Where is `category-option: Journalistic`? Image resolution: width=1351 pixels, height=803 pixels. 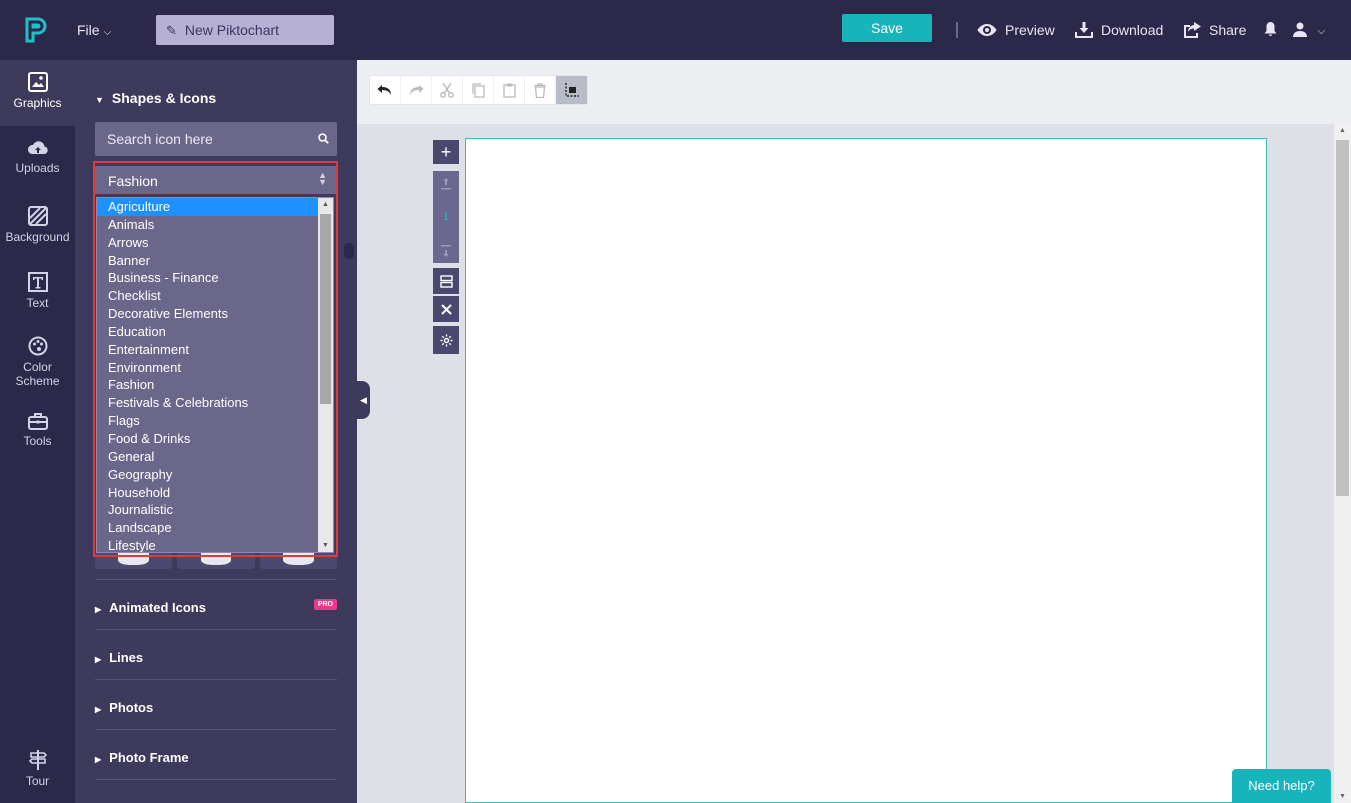 category-option: Journalistic is located at coordinates (208, 510).